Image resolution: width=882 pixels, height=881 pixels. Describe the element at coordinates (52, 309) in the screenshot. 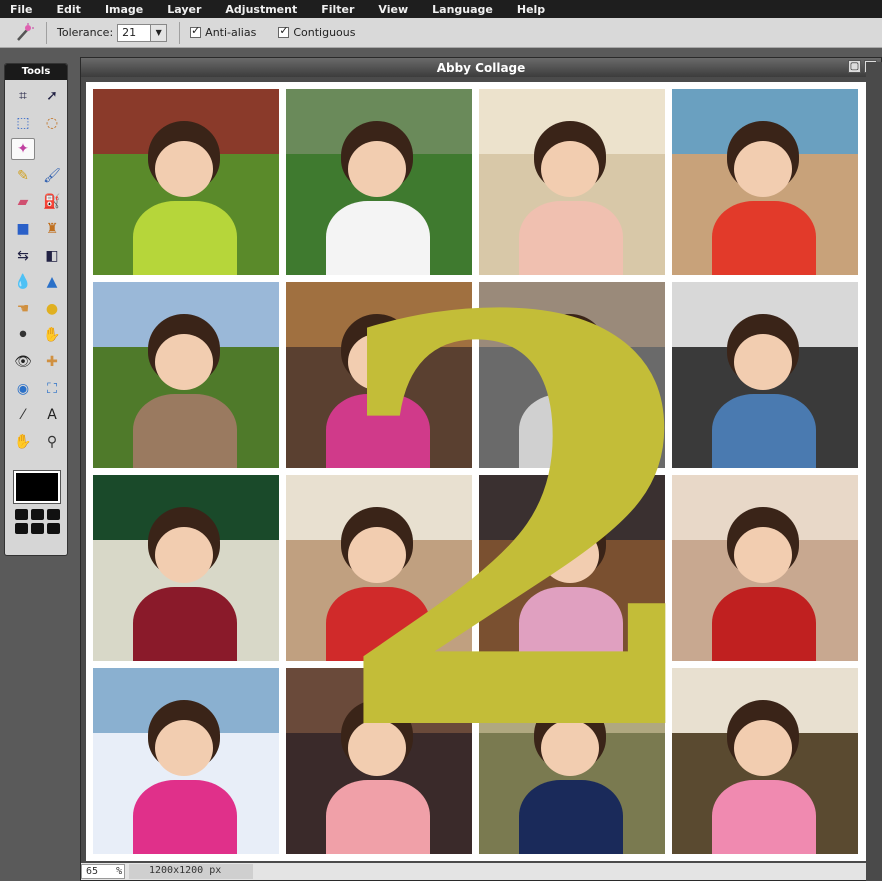

I see `sponge-icon: ●` at that location.